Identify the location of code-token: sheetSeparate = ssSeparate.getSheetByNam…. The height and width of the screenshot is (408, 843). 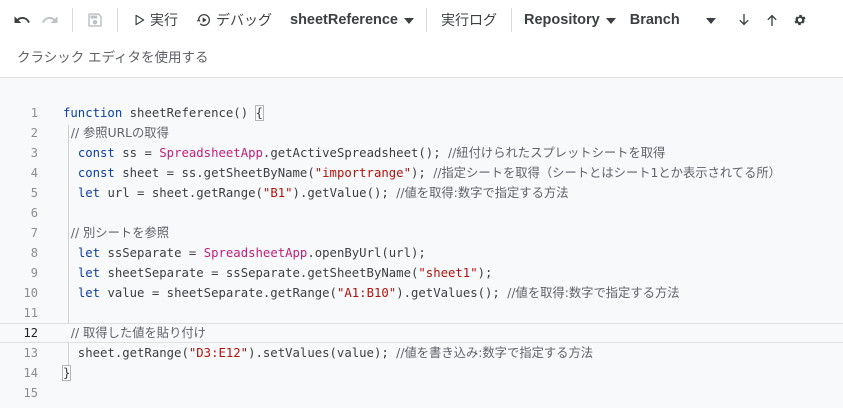
(263, 273).